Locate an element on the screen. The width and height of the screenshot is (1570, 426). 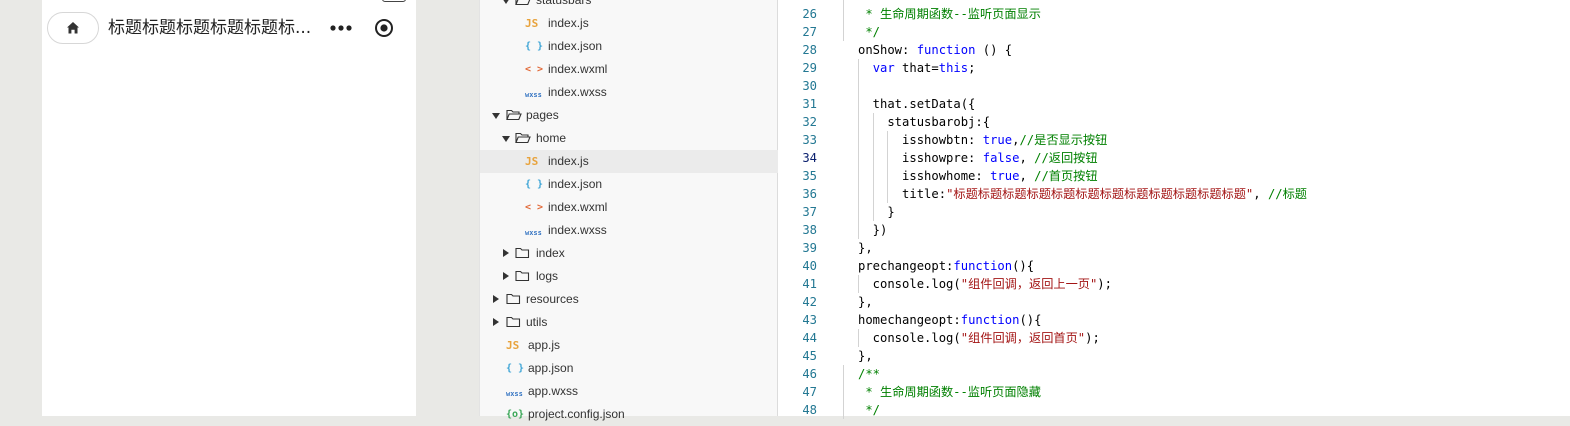
tree-folder-home: home is located at coordinates (629, 138).